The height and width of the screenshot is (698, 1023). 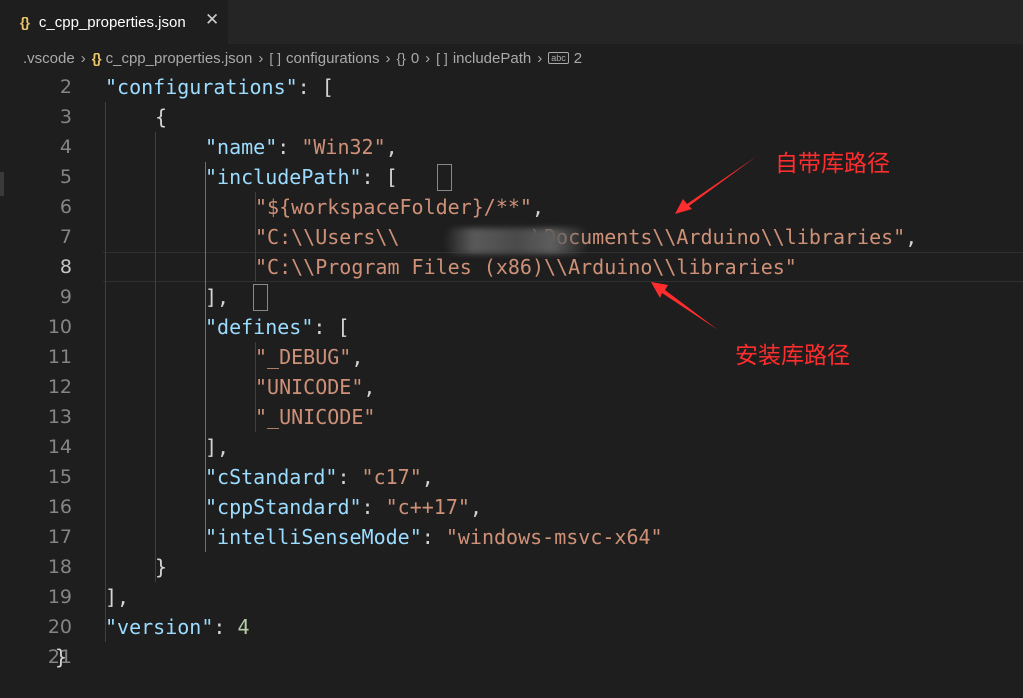 I want to click on annotation-builtin-library-path: 自带库路径, so click(x=832, y=164).